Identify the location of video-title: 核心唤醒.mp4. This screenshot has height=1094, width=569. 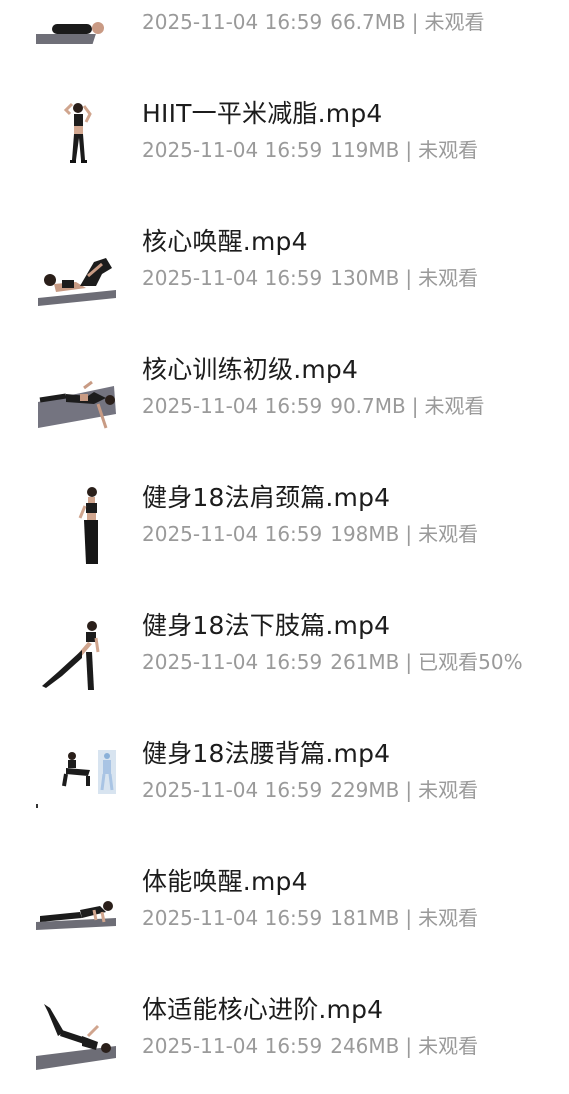
(225, 241).